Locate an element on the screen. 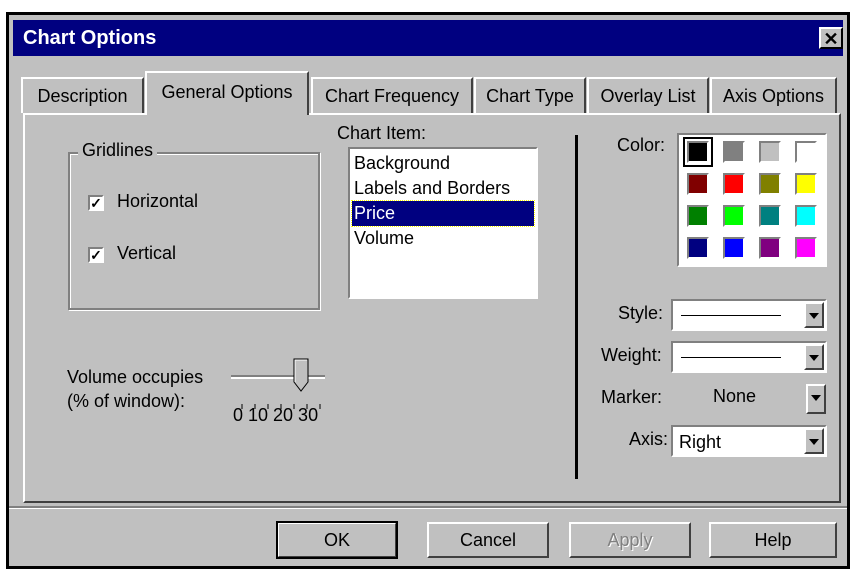 The width and height of the screenshot is (856, 575). tab-overlay-list: Overlay List is located at coordinates (648, 95).